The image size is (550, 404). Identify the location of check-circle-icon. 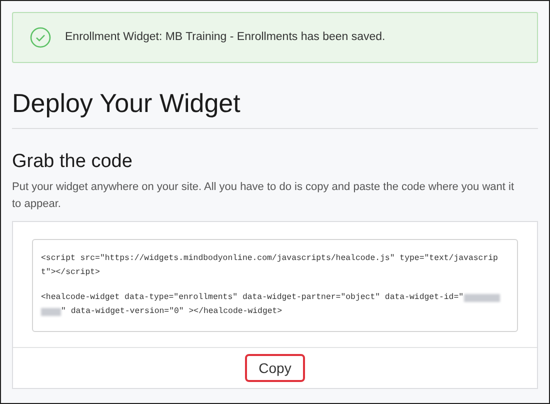
(40, 37).